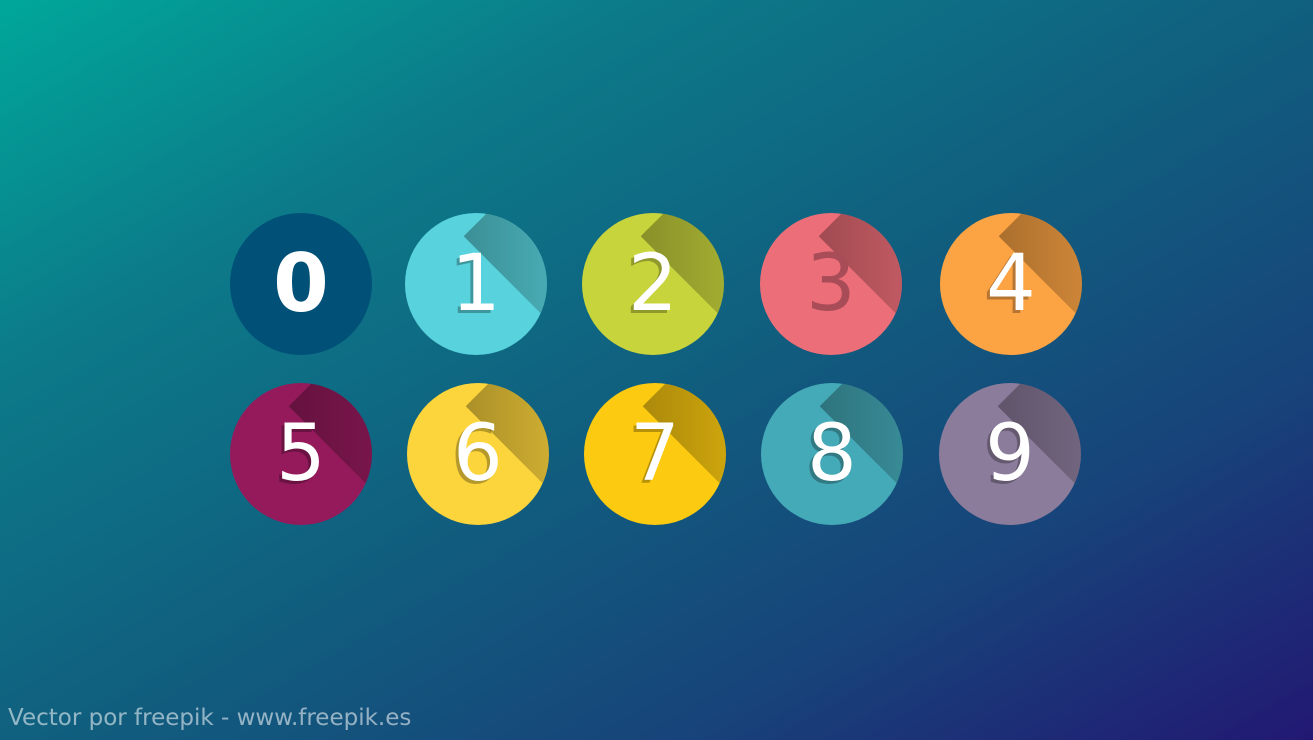  I want to click on badge-4: 4, so click(1011, 284).